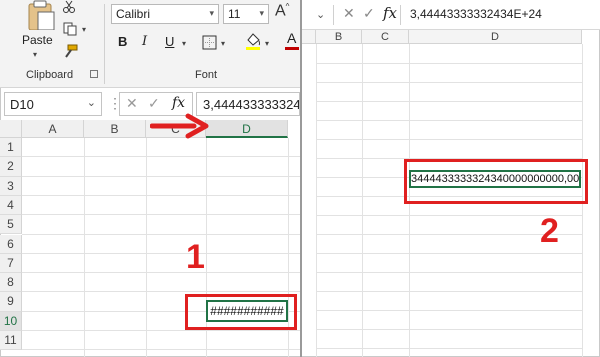 This screenshot has height=357, width=600. What do you see at coordinates (248, 104) in the screenshot?
I see `formula-input: 3,4444333333243` at bounding box center [248, 104].